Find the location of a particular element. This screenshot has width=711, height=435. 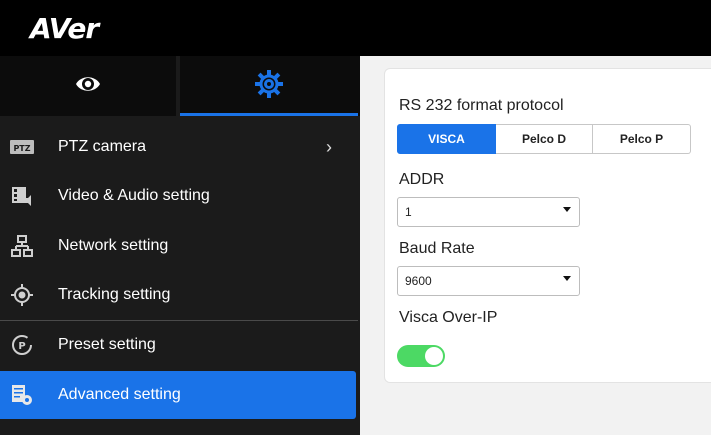

svg-text: P is located at coordinates (21, 346).